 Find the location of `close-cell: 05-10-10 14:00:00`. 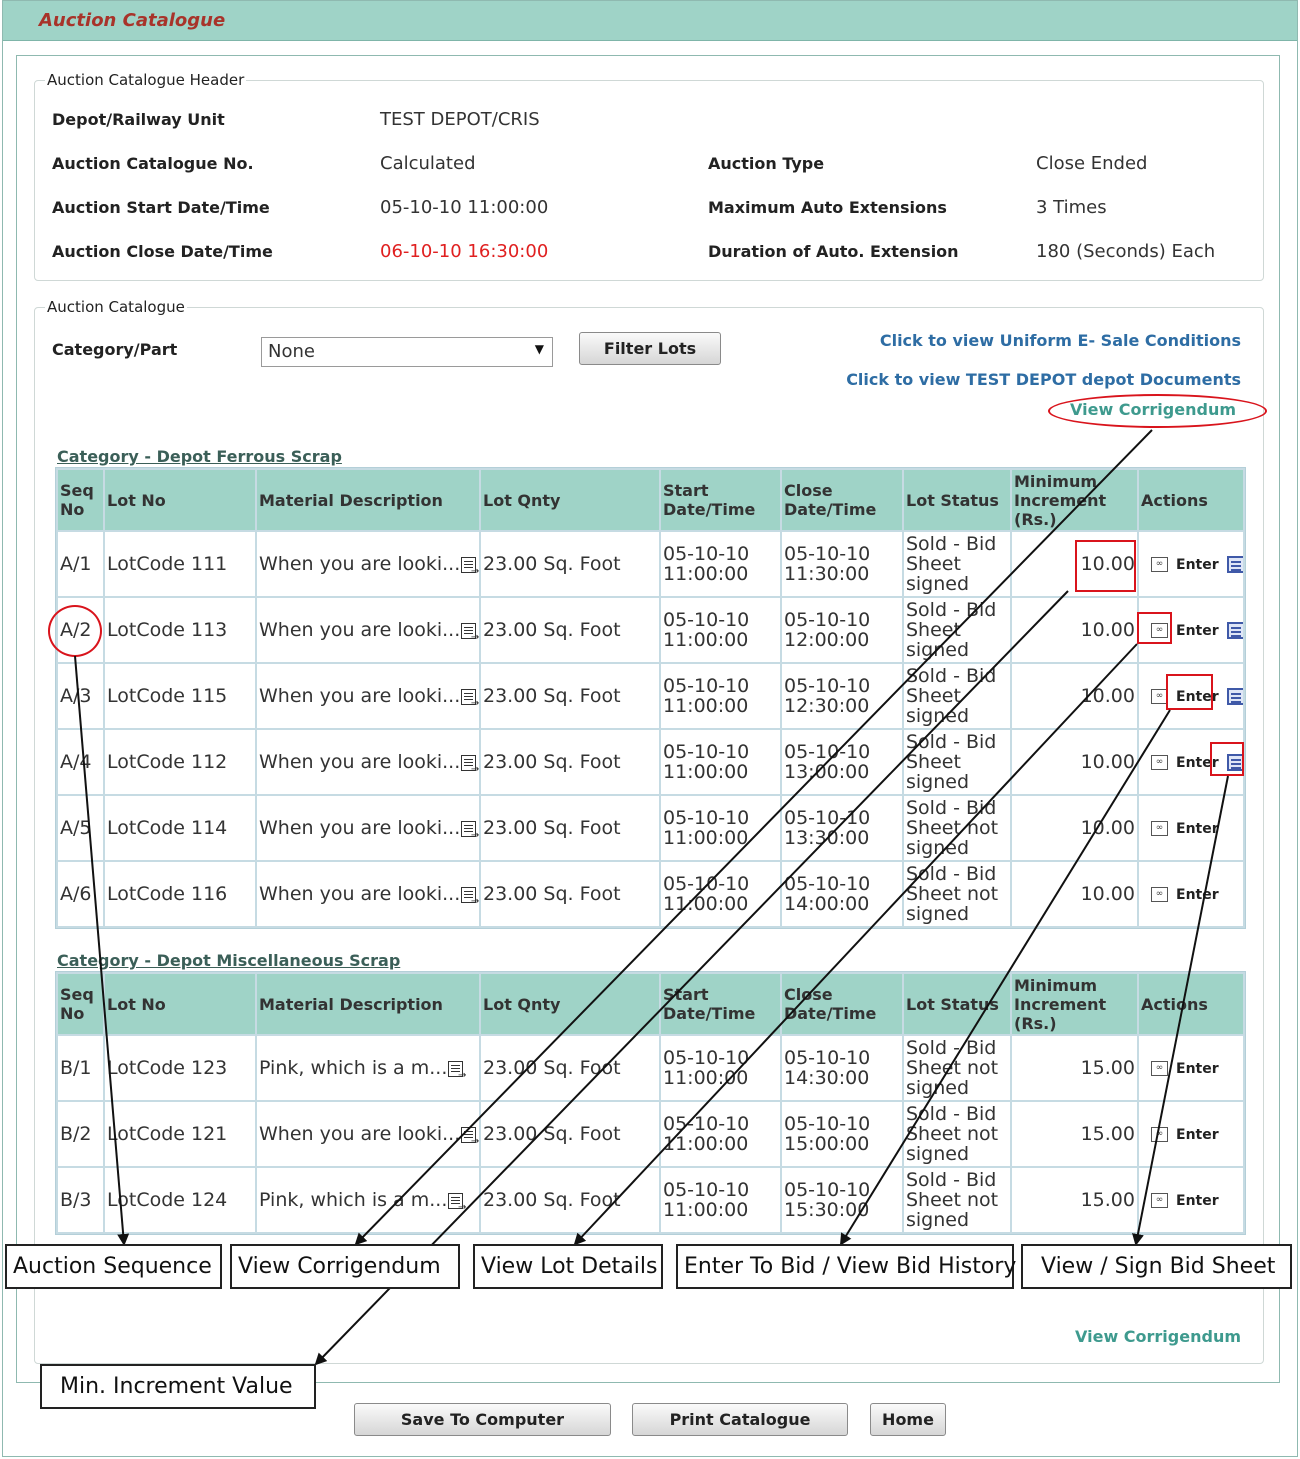

close-cell: 05-10-10 14:00:00 is located at coordinates (842, 894).